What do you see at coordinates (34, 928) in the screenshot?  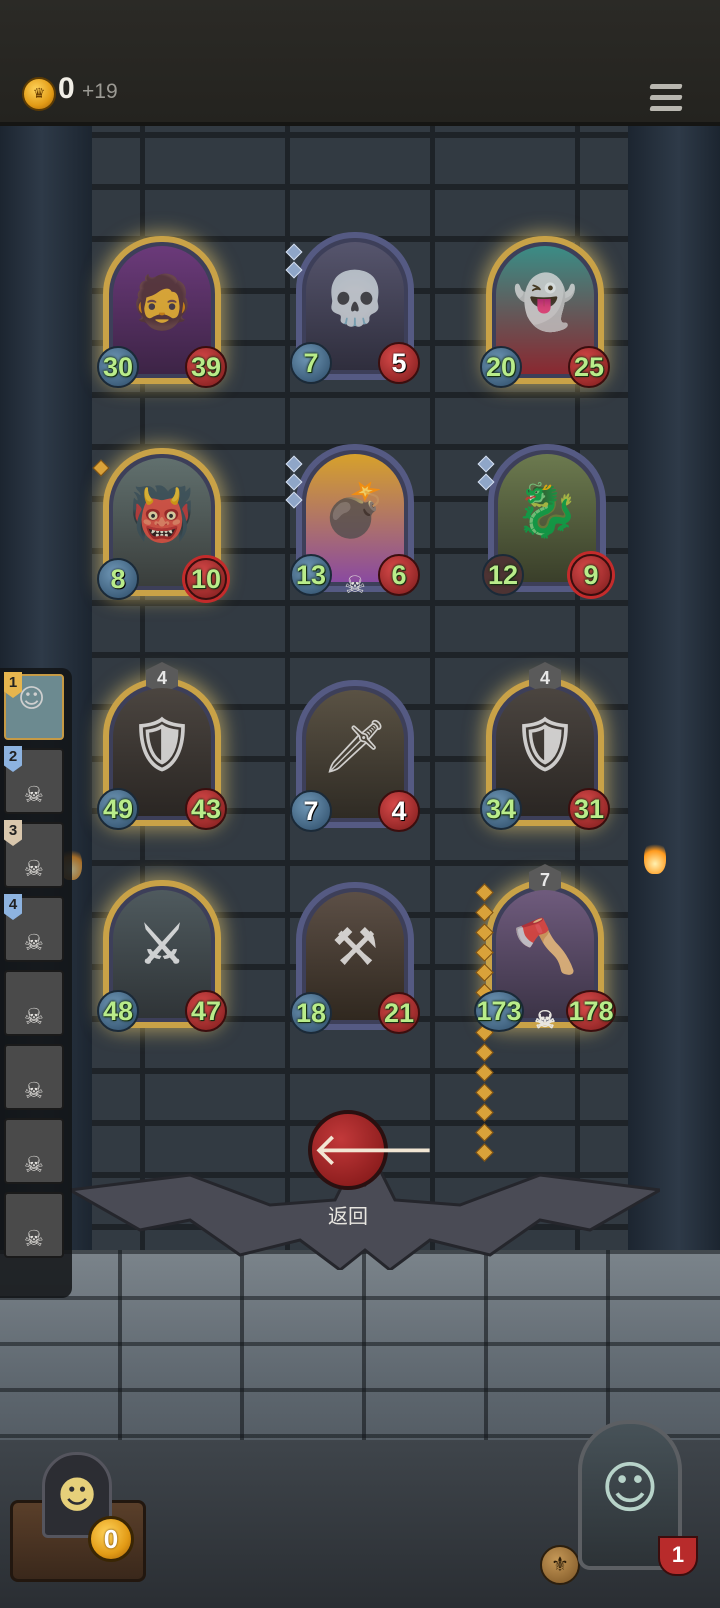 I see `opponent-slot: 4 ☠` at bounding box center [34, 928].